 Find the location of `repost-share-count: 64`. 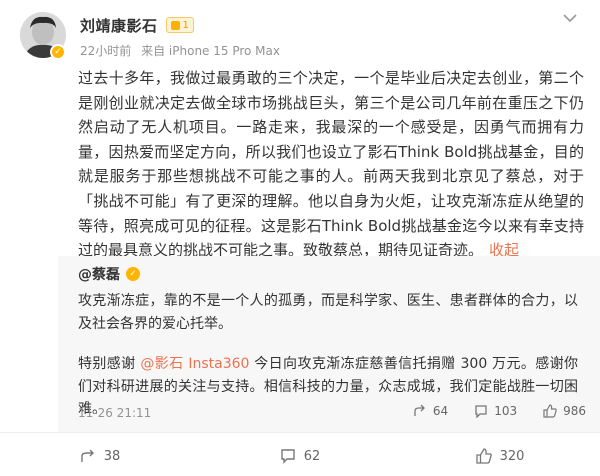

repost-share-count: 64 is located at coordinates (440, 411).